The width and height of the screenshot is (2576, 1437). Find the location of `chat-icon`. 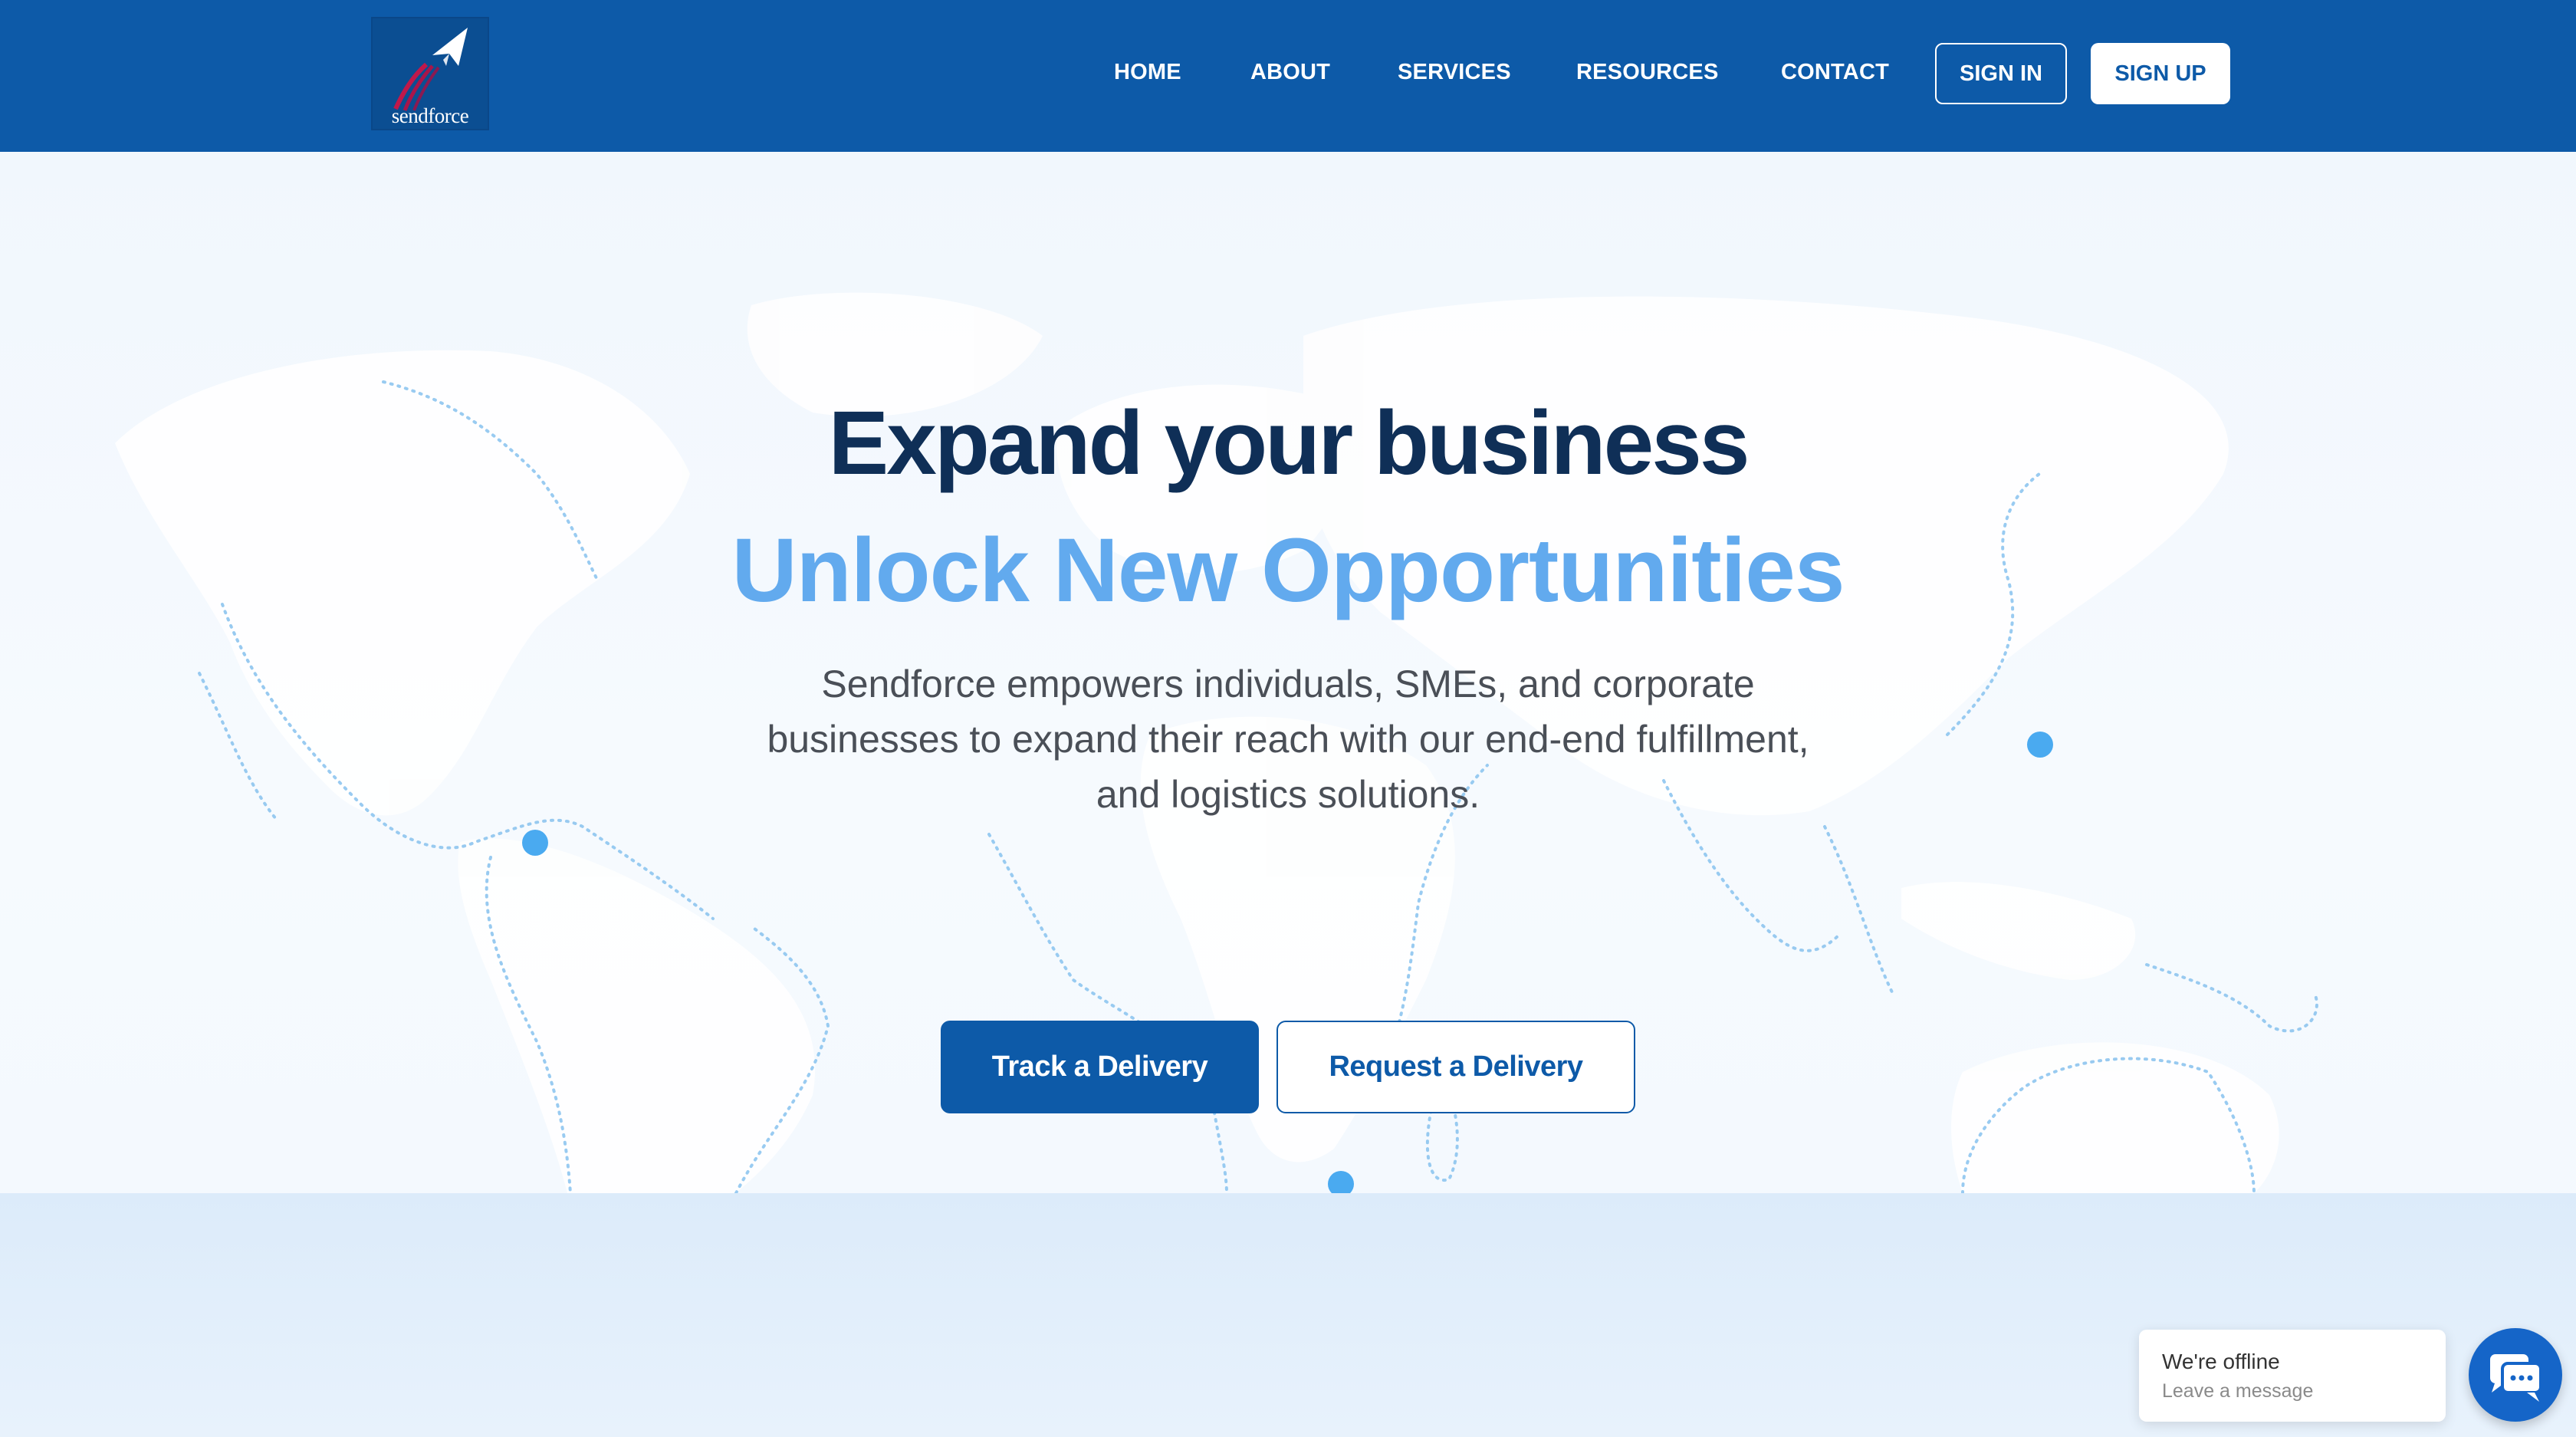

chat-icon is located at coordinates (2516, 1378).